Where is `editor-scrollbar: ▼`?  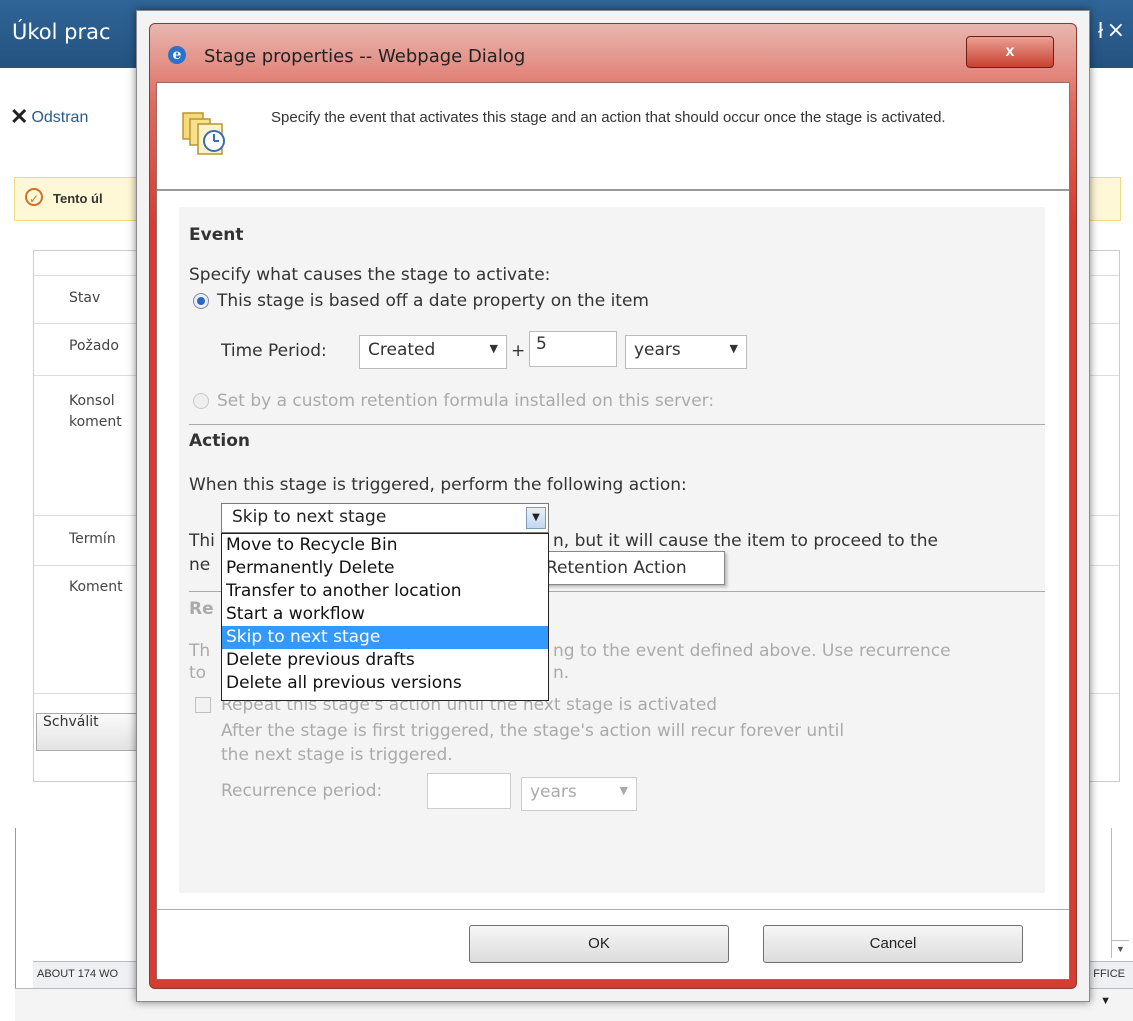 editor-scrollbar: ▼ is located at coordinates (1120, 893).